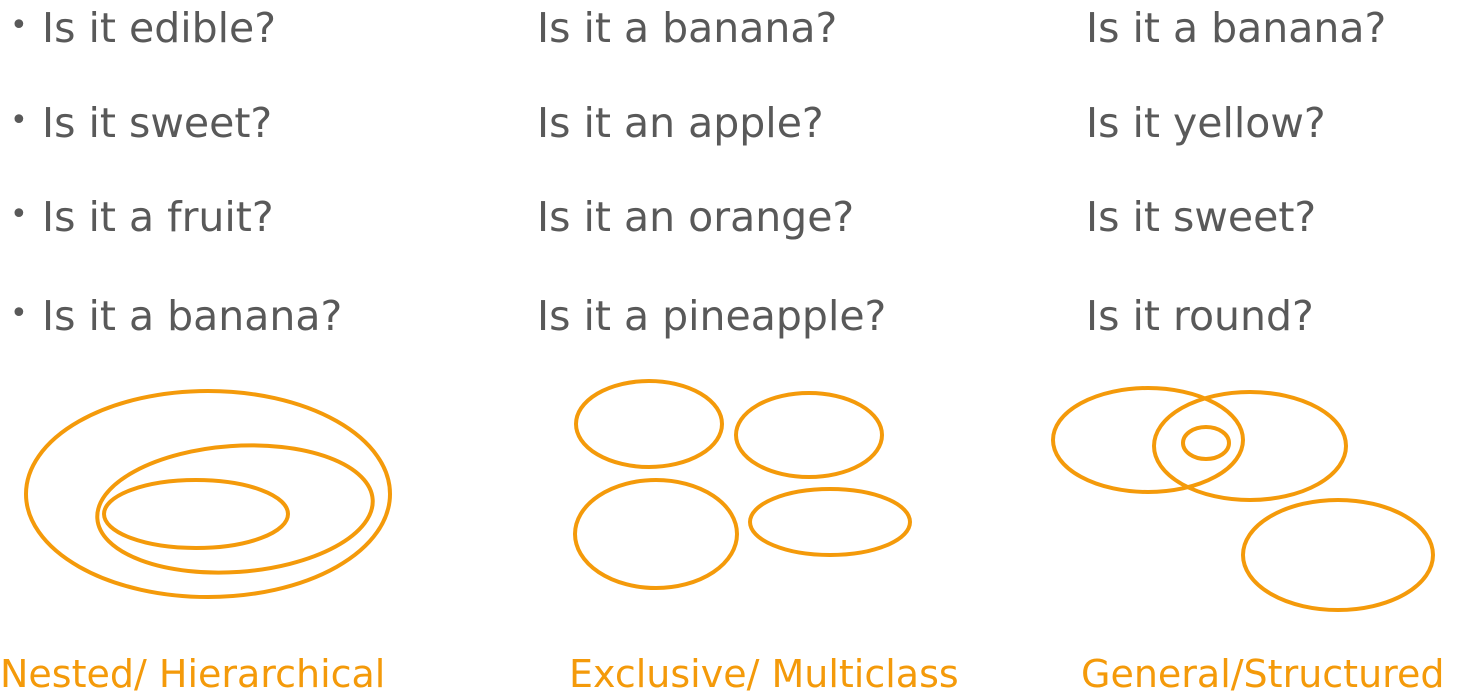 The width and height of the screenshot is (1457, 699). Describe the element at coordinates (1206, 443) in the screenshot. I see `general-ellipse-small` at that location.